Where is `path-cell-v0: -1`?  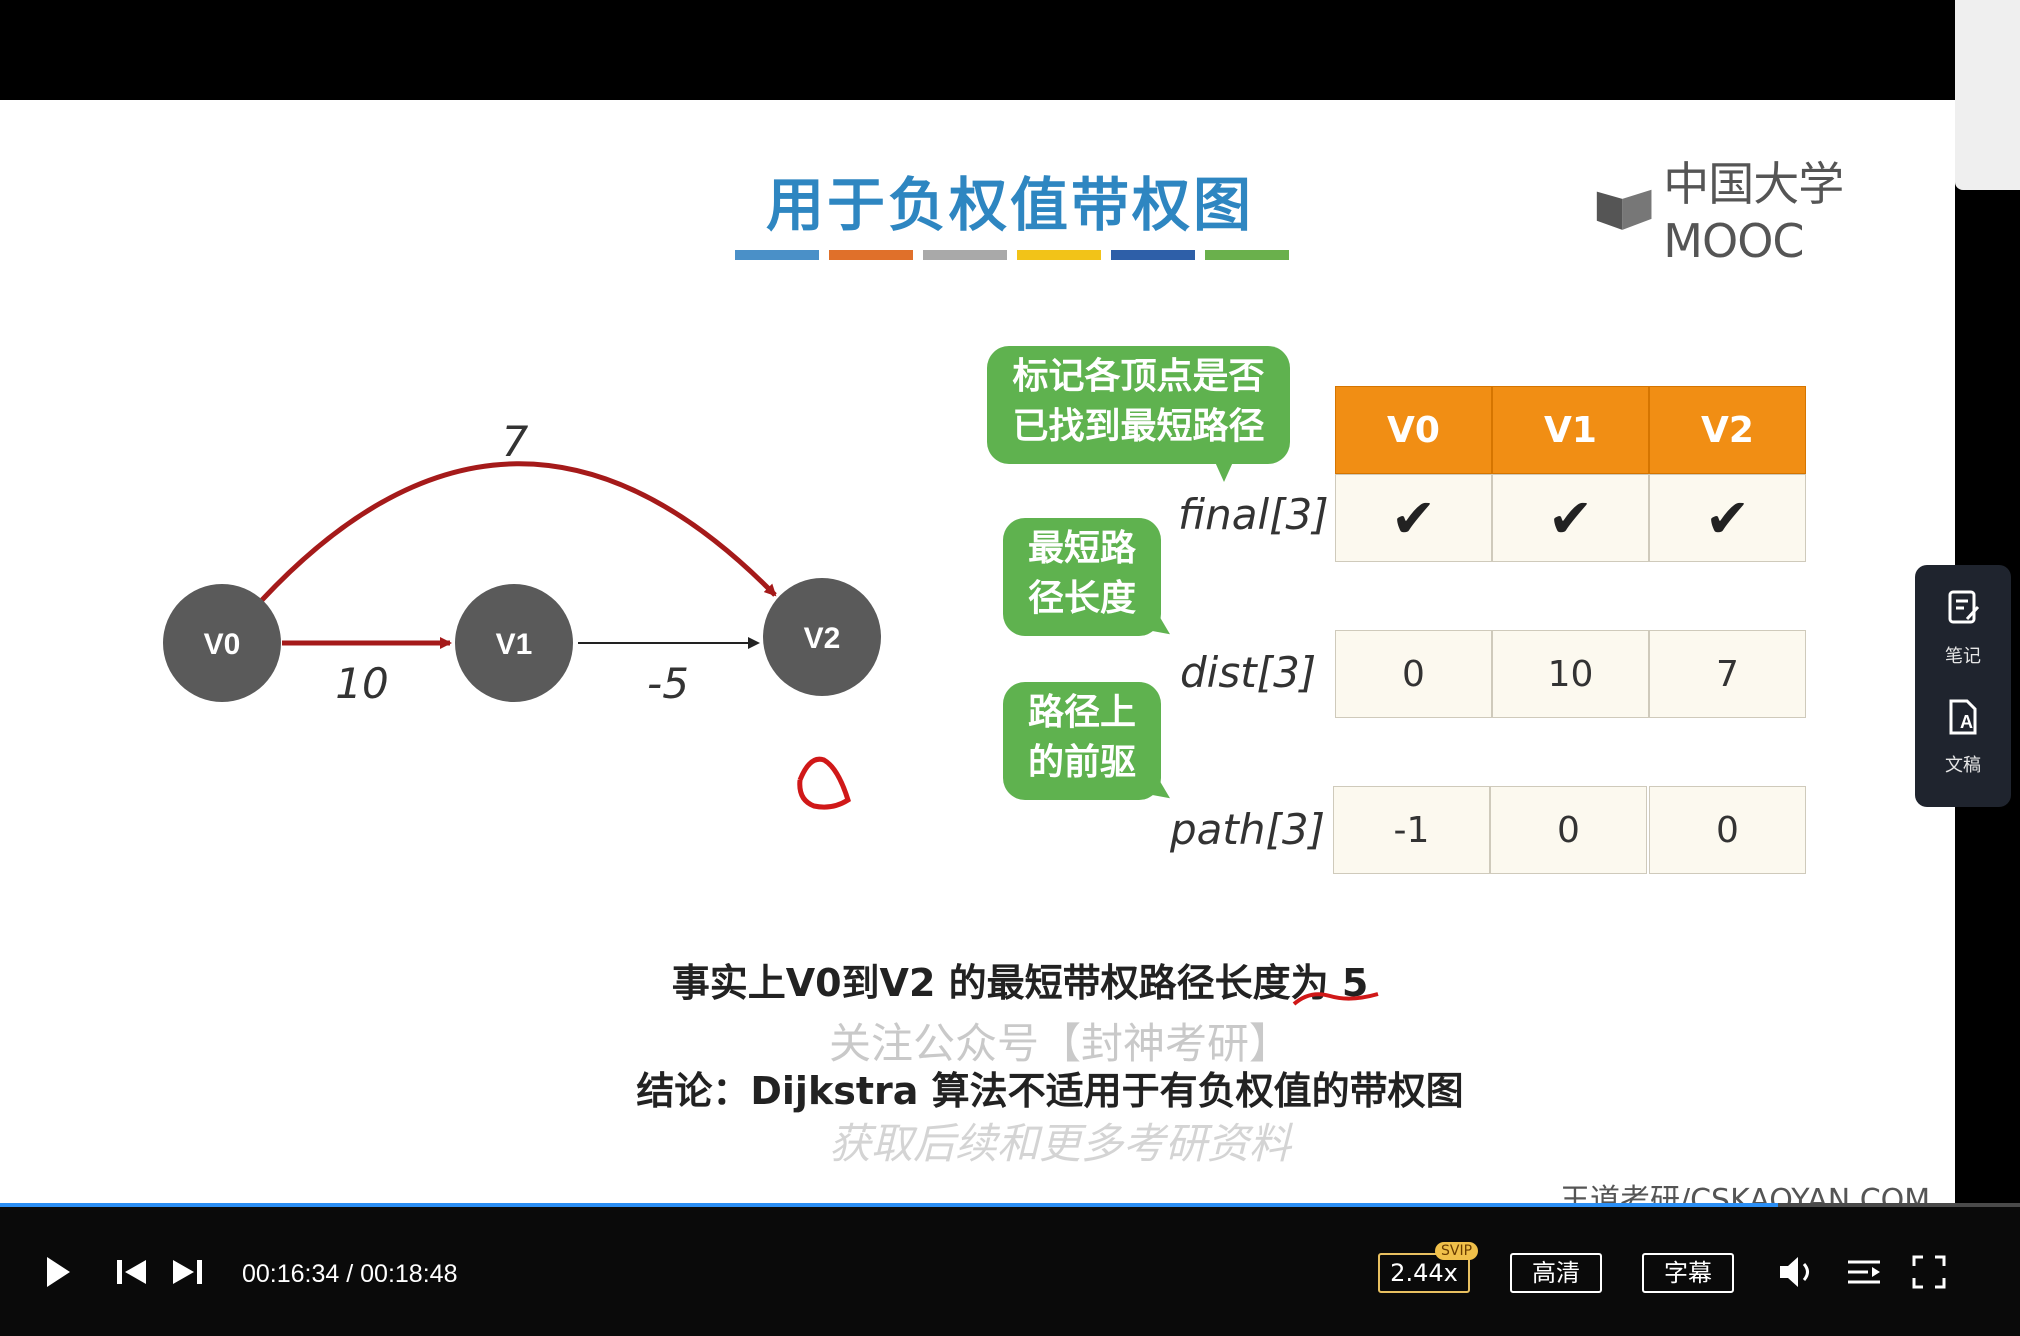
path-cell-v0: -1 is located at coordinates (1411, 830).